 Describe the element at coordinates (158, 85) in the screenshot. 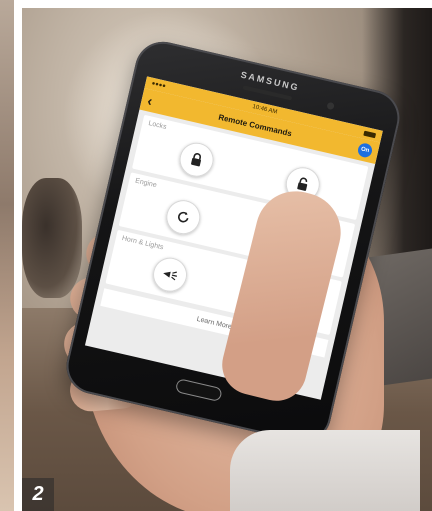

I see `signal-icon: ●●●●` at that location.